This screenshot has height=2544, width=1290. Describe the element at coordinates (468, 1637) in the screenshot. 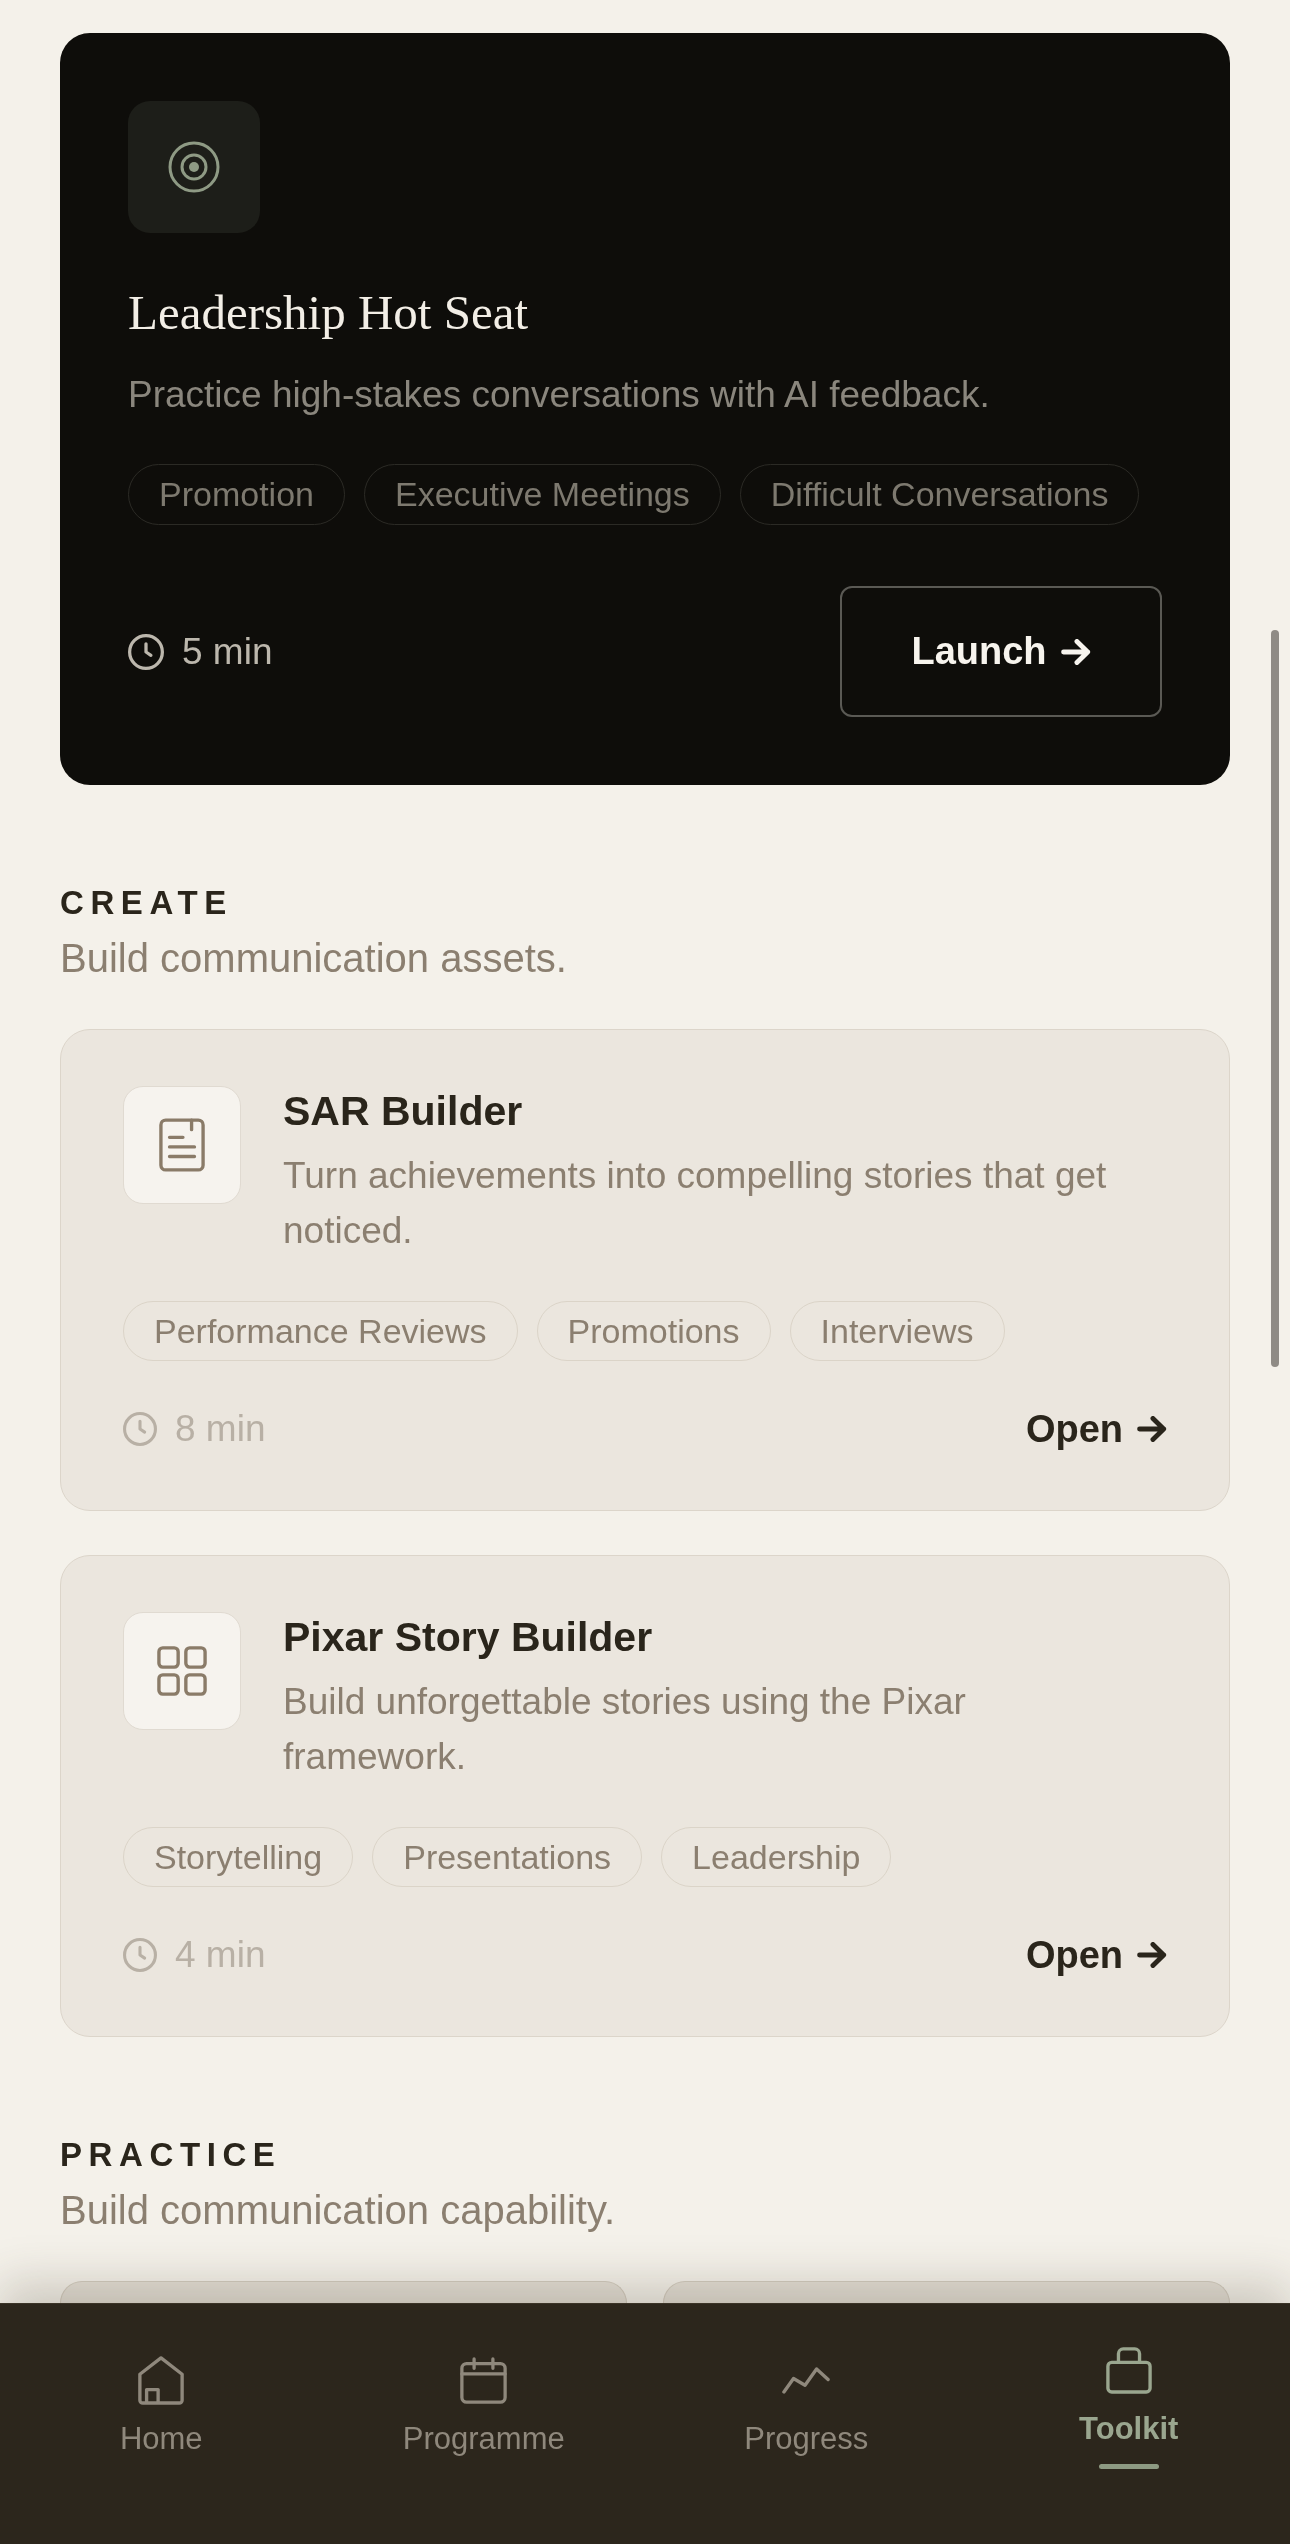

I see `tool-title: Pixar Story Builder` at that location.